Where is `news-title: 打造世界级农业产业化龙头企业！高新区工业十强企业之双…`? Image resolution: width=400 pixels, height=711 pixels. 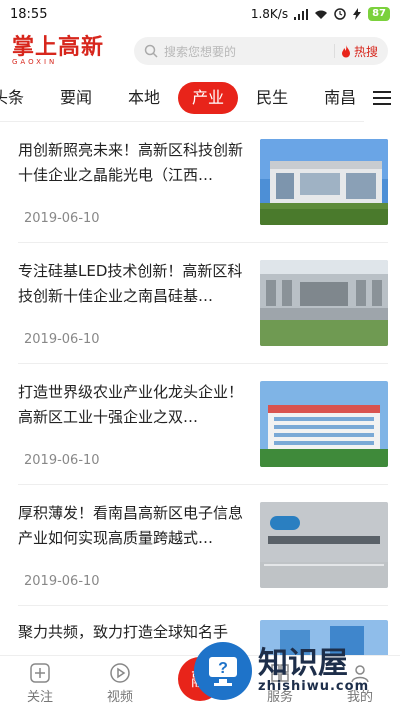 news-title: 打造世界级农业产业化龙头企业！高新区工业十强企业之双… is located at coordinates (131, 404).